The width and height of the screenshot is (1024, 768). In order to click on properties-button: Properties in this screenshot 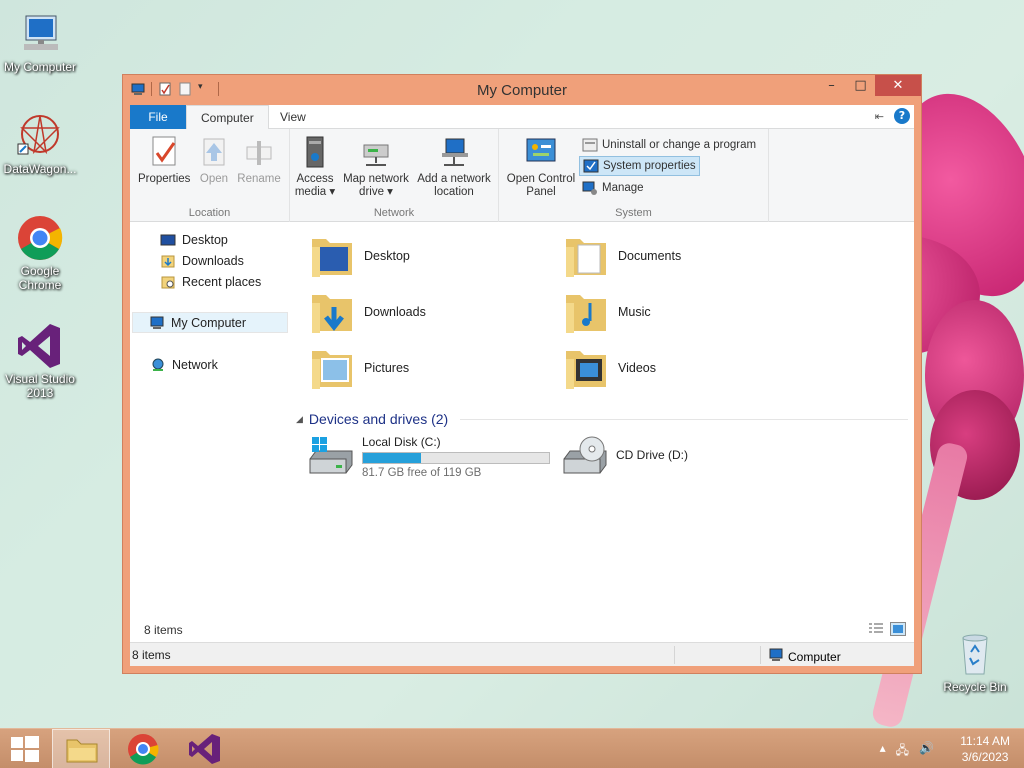, I will do `click(164, 160)`.